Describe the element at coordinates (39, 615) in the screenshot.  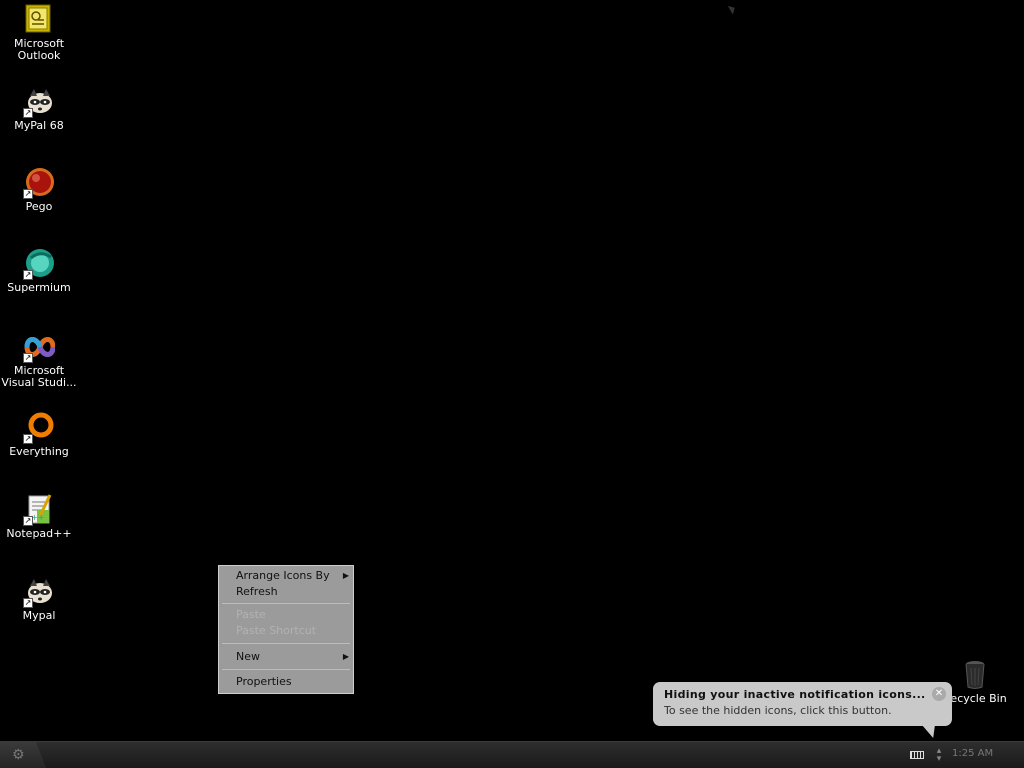
I see `desktop-icon-label: Mypal` at that location.